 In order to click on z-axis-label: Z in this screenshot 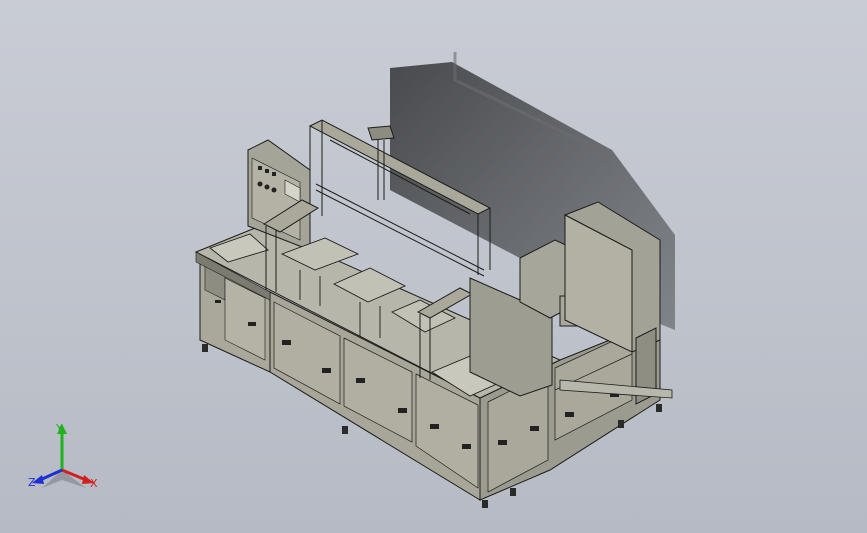, I will do `click(32, 482)`.